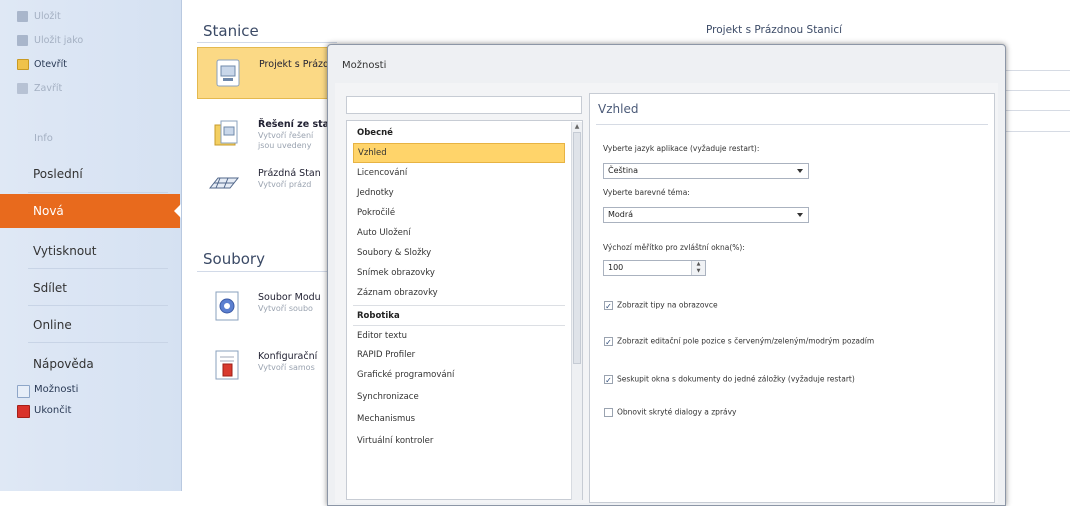 The height and width of the screenshot is (506, 1070). What do you see at coordinates (90, 174) in the screenshot?
I see `sidebar-item-recent: Poslední` at bounding box center [90, 174].